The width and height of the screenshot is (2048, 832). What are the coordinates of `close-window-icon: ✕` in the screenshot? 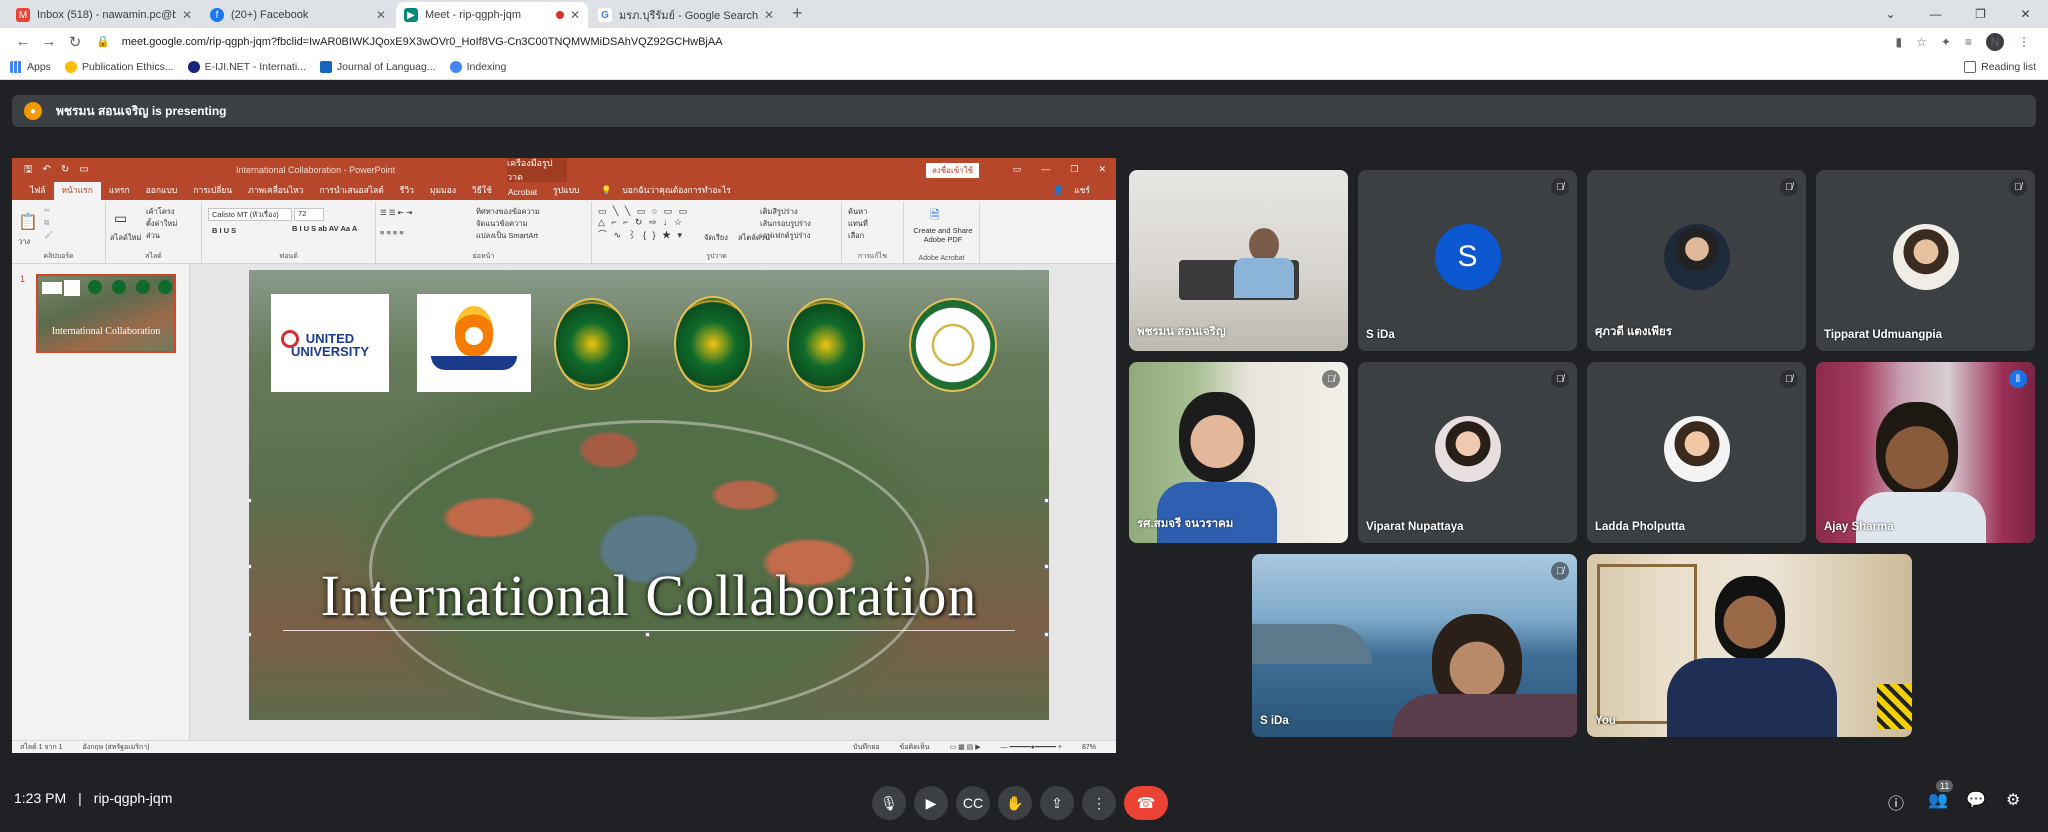 It's located at (2025, 14).